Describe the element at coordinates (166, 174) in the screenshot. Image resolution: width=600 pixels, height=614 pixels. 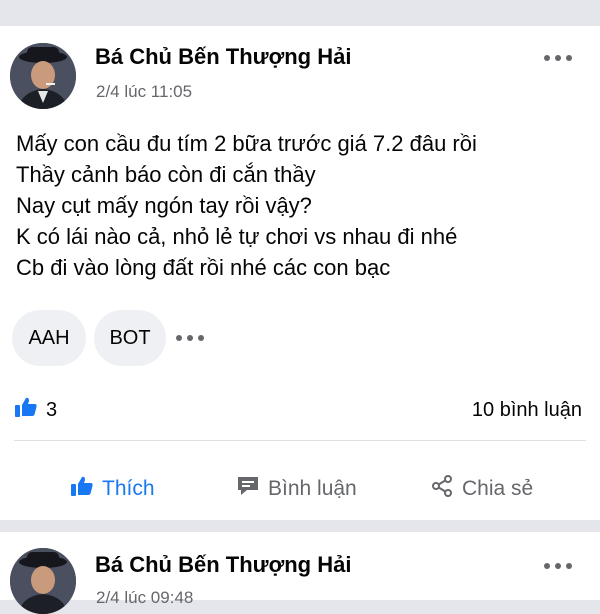
I see `post-text-line: Thầy cảnh báo còn đi cắn thầy` at that location.